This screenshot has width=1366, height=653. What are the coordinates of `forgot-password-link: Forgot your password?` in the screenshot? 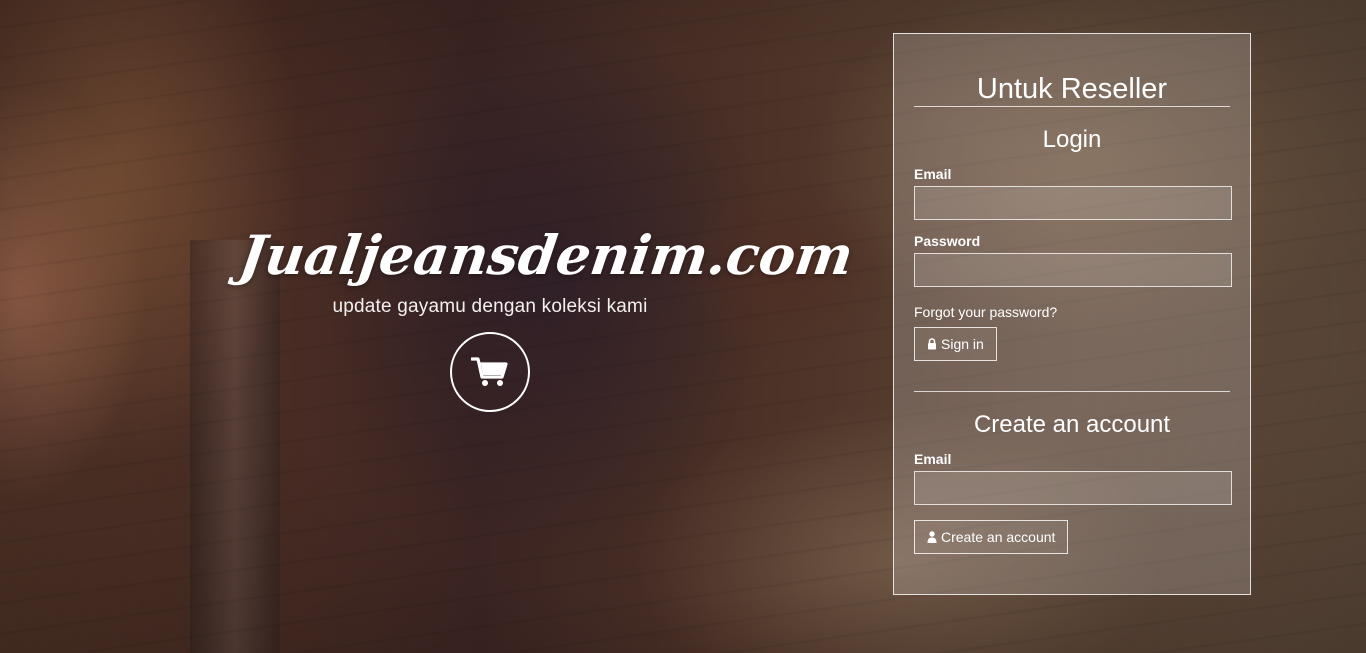 It's located at (1072, 312).